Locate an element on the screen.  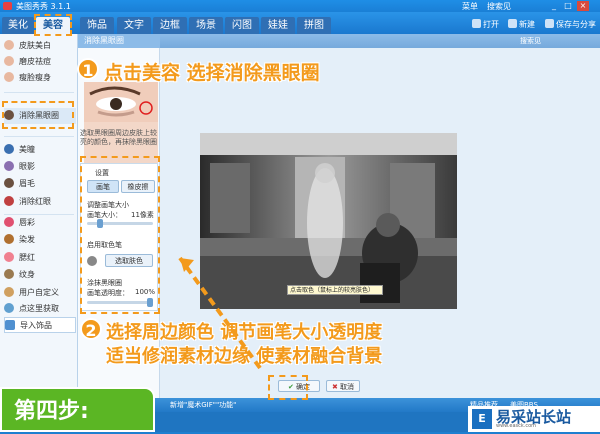
highlight-beauty-tab is located at coordinates (53, 25).